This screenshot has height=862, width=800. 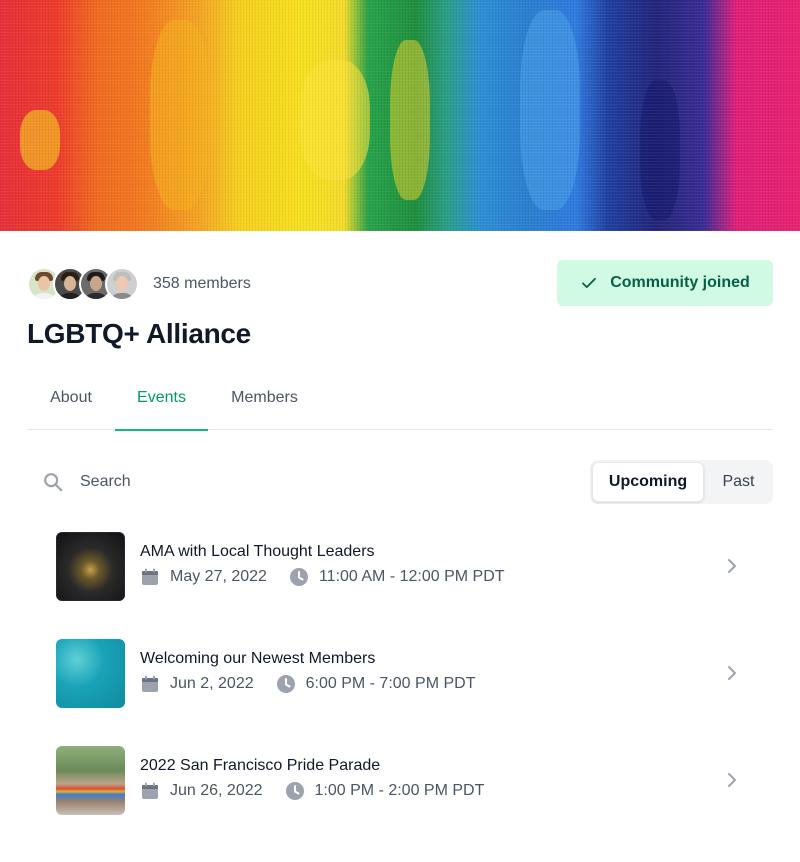 What do you see at coordinates (105, 482) in the screenshot?
I see `search-input: Search` at bounding box center [105, 482].